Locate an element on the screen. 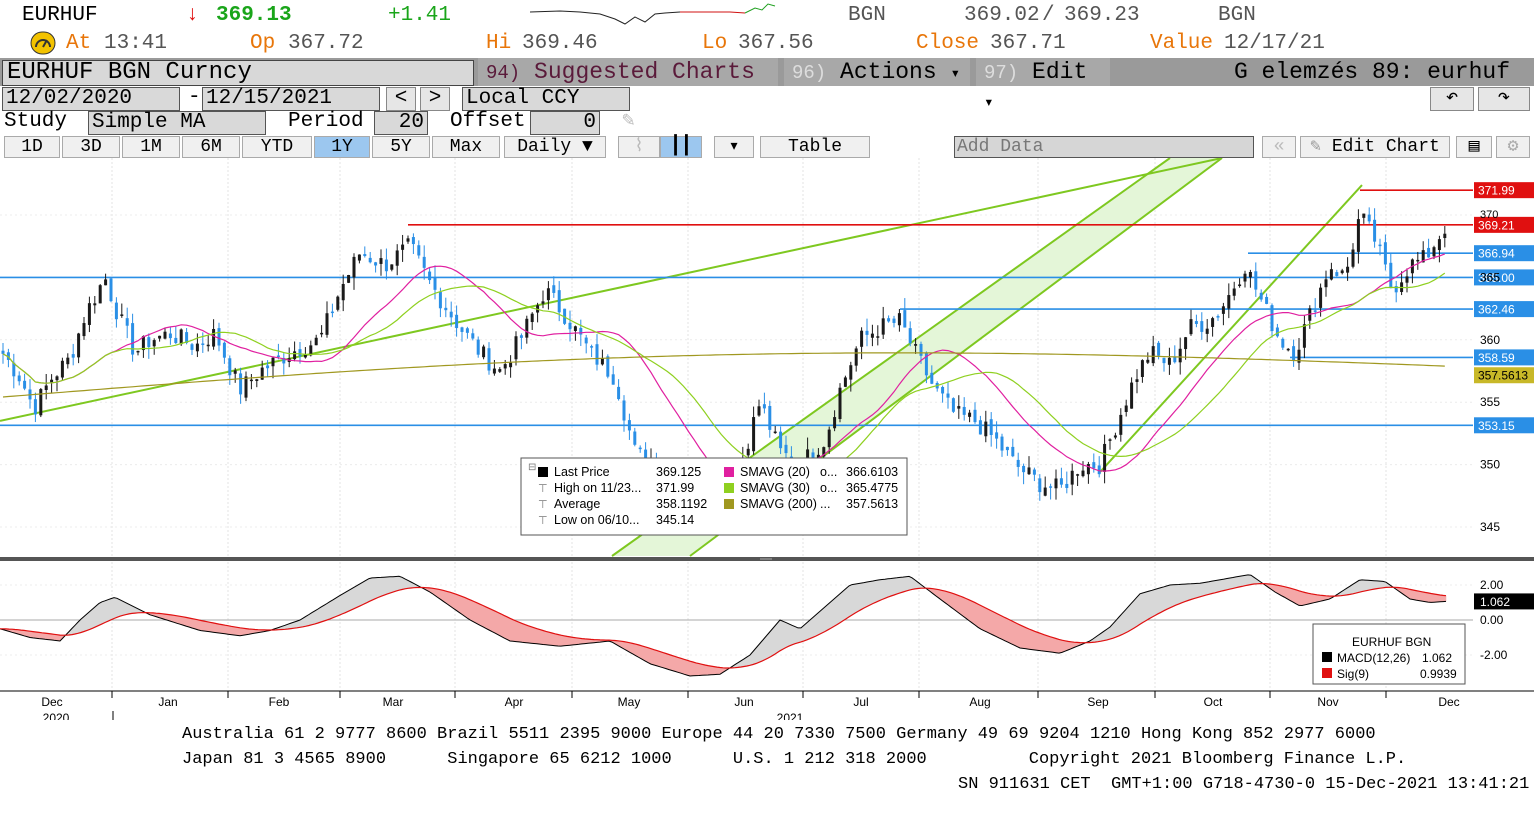  currency-select: Local CCY is located at coordinates (546, 99).